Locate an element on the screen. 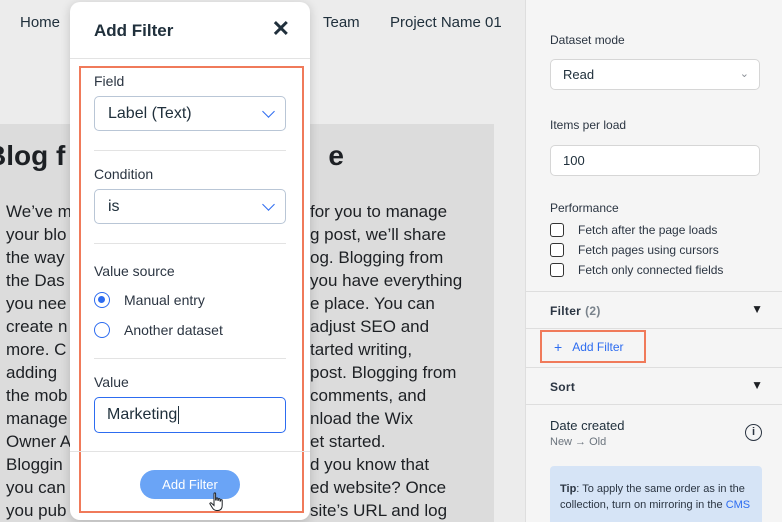 The width and height of the screenshot is (782, 522). blog-text-line: site’s URL and log is located at coordinates (379, 510).